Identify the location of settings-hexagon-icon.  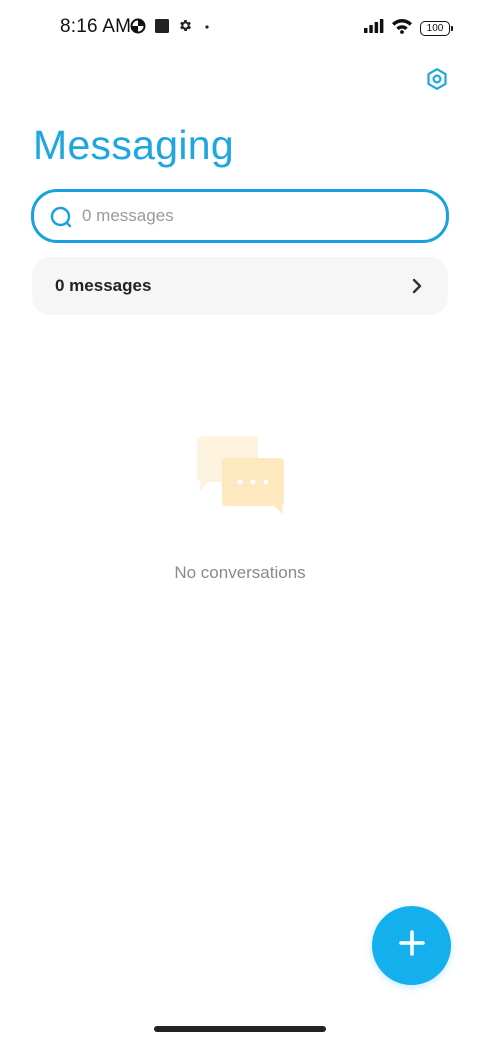
(437, 81).